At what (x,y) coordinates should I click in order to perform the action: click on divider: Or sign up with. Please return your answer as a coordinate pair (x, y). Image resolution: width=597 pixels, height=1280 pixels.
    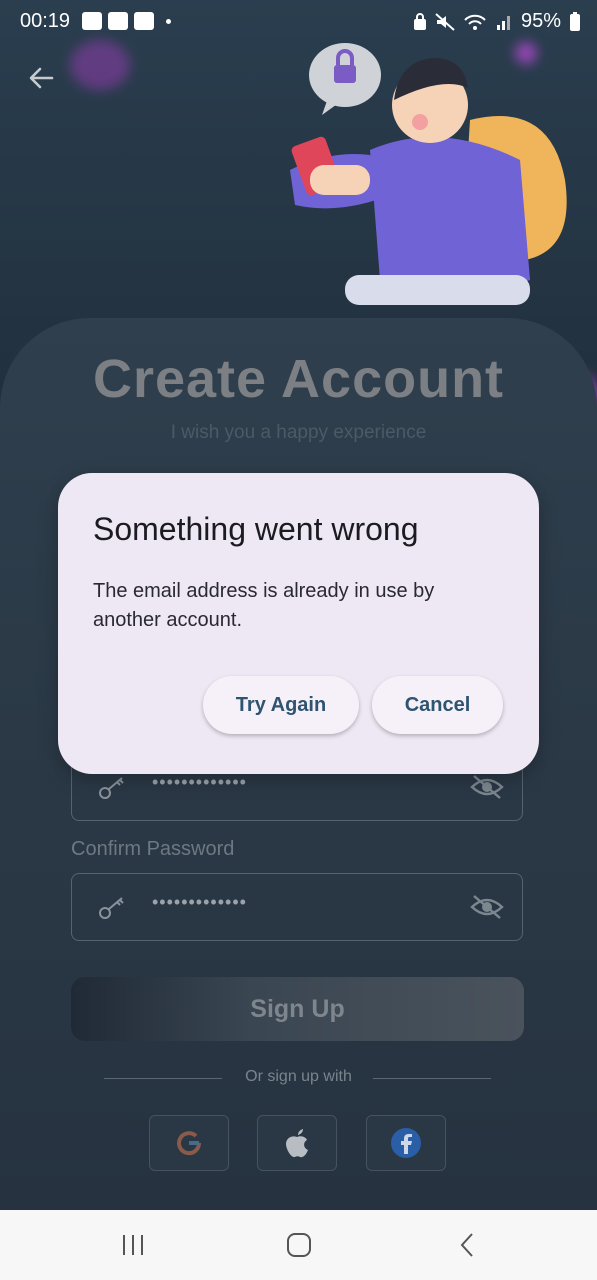
    Looking at the image, I should click on (298, 1078).